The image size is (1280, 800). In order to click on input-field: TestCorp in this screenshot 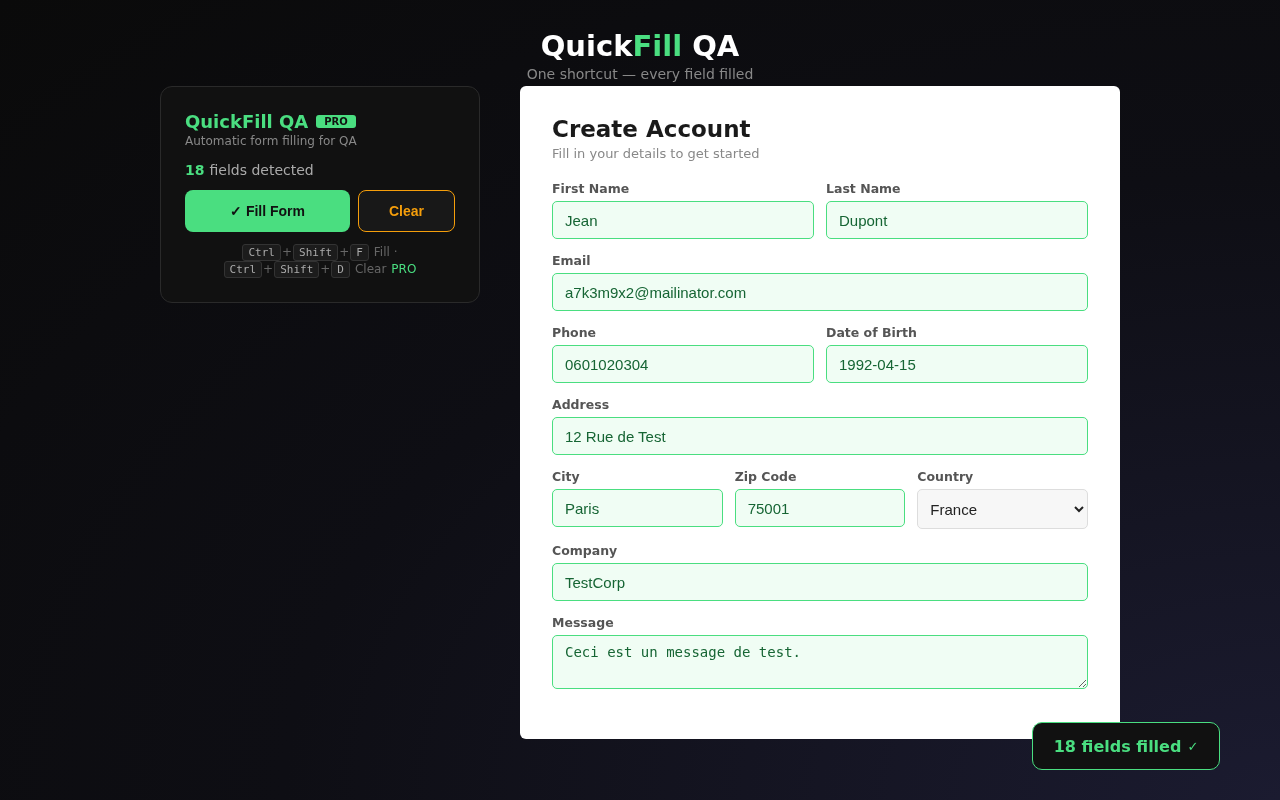, I will do `click(820, 582)`.